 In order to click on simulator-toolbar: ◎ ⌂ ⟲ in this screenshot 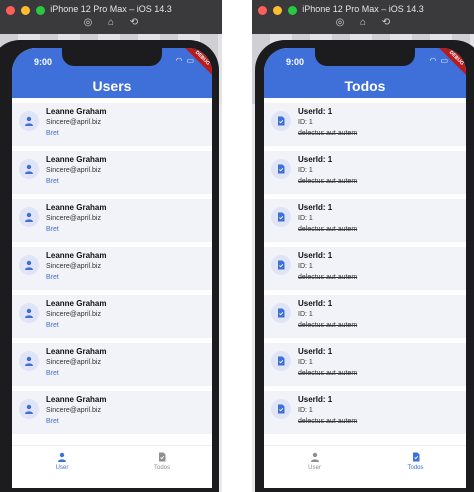, I will do `click(111, 22)`.